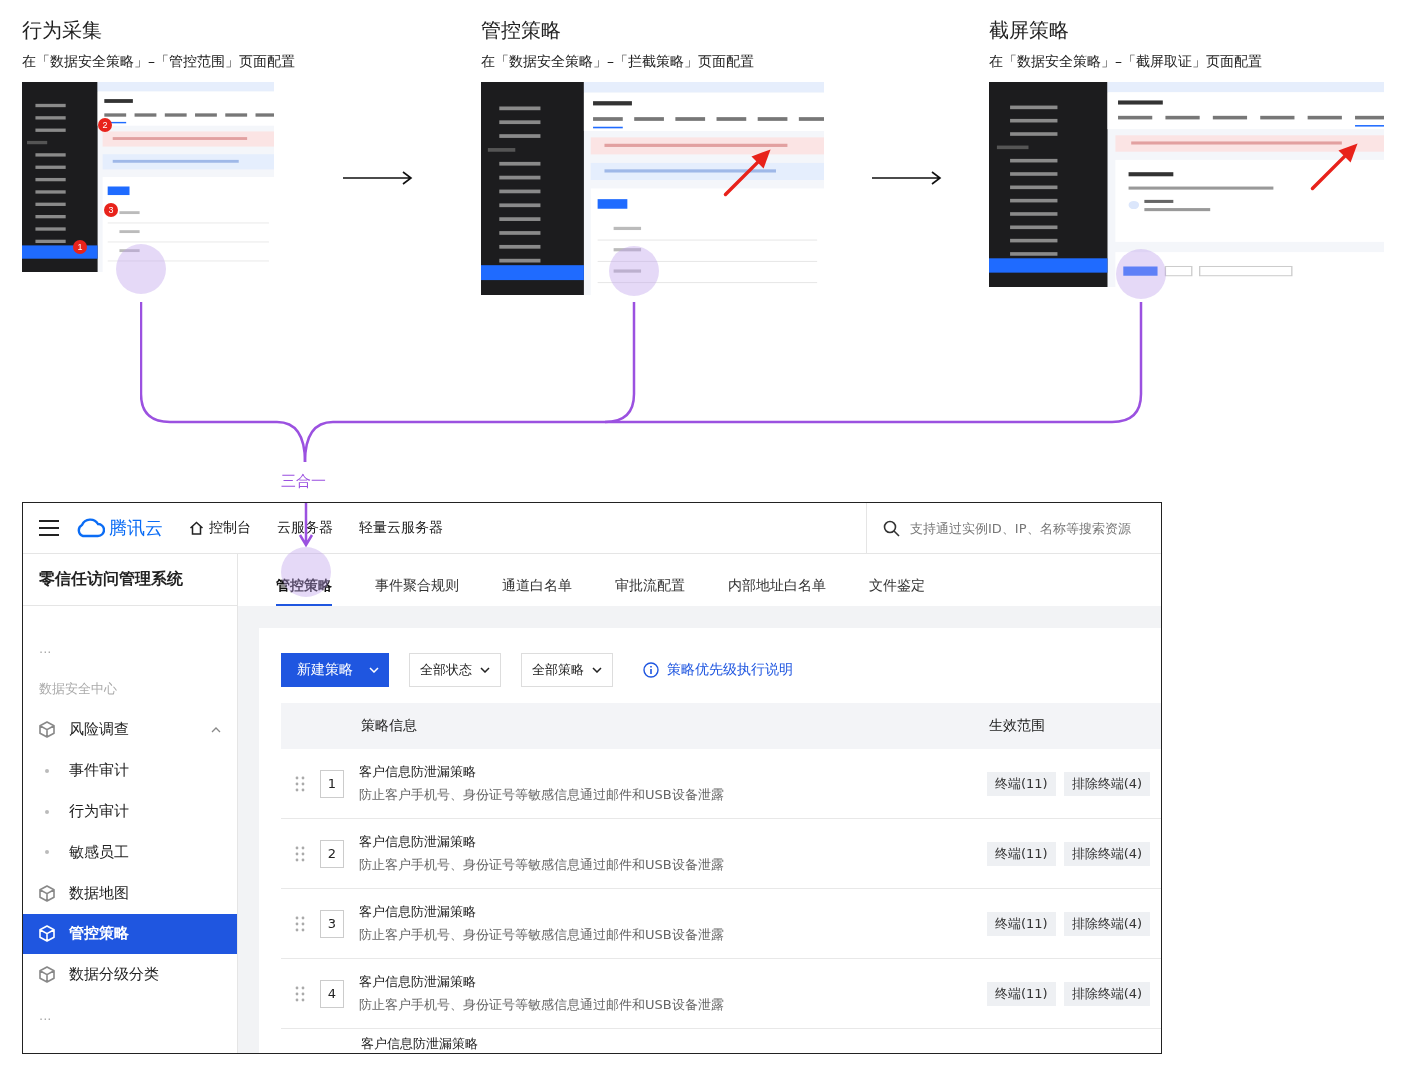  I want to click on tab: 审批流配置, so click(650, 591).